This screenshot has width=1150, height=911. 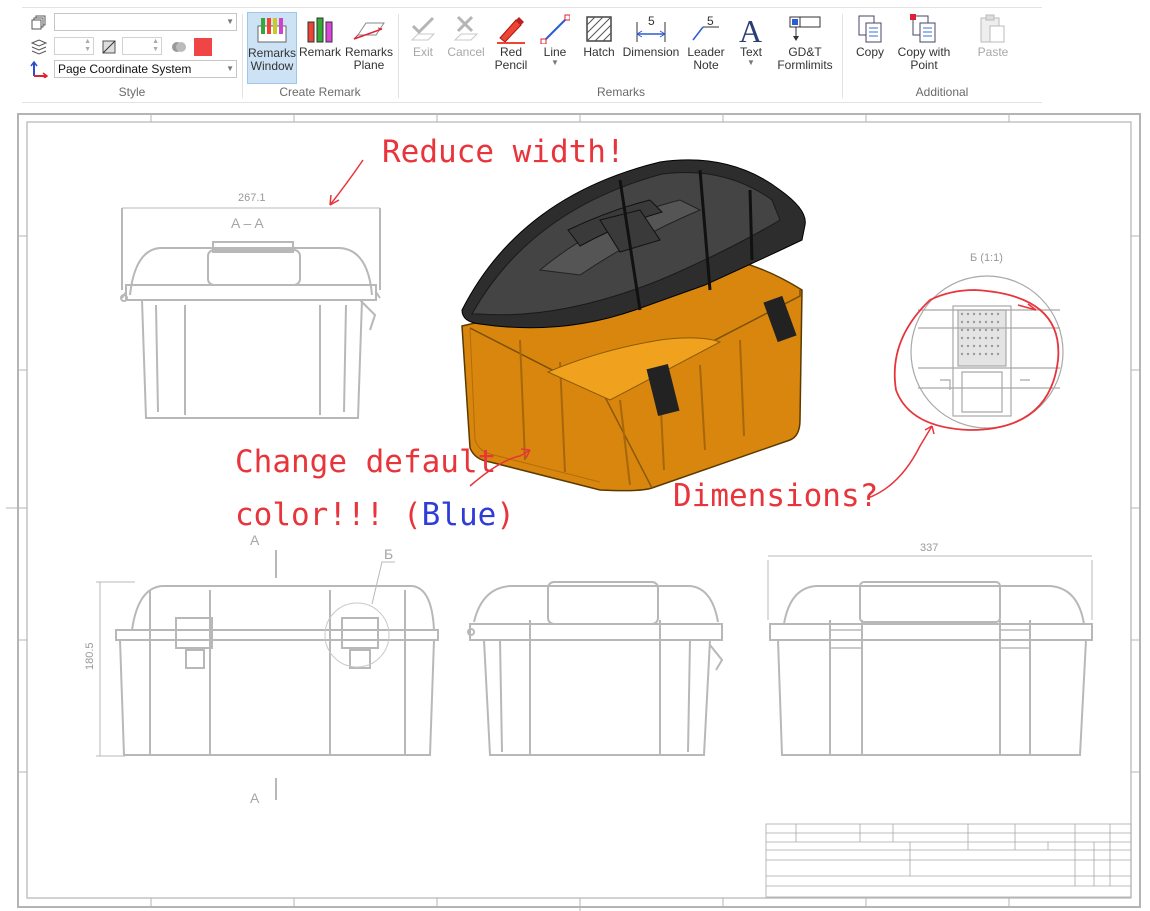 I want to click on line-width-spinner: ▲ ▼, so click(x=74, y=46).